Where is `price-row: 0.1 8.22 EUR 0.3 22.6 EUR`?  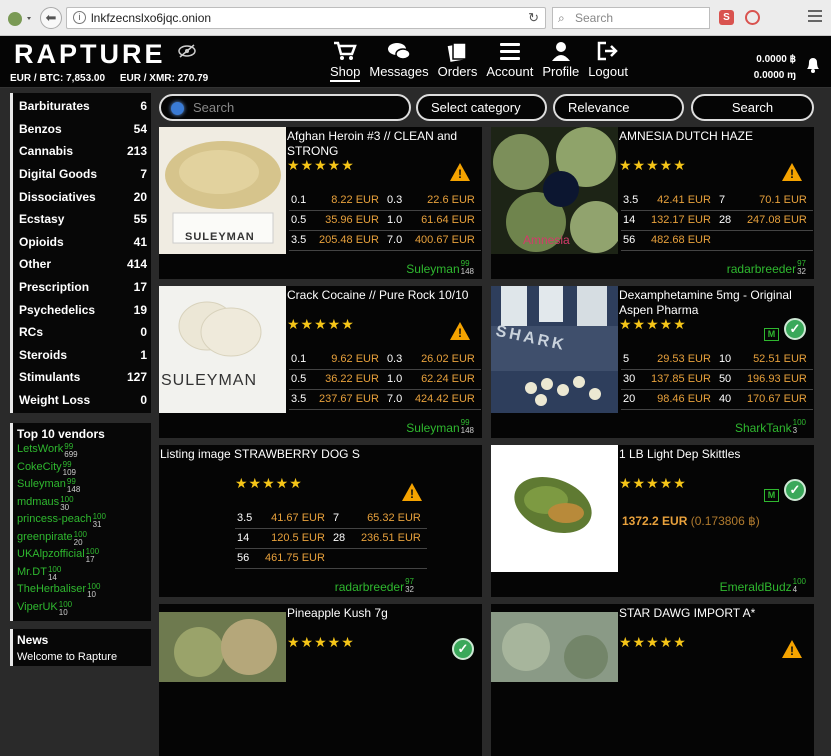
price-row: 0.1 8.22 EUR 0.3 22.6 EUR is located at coordinates (385, 200).